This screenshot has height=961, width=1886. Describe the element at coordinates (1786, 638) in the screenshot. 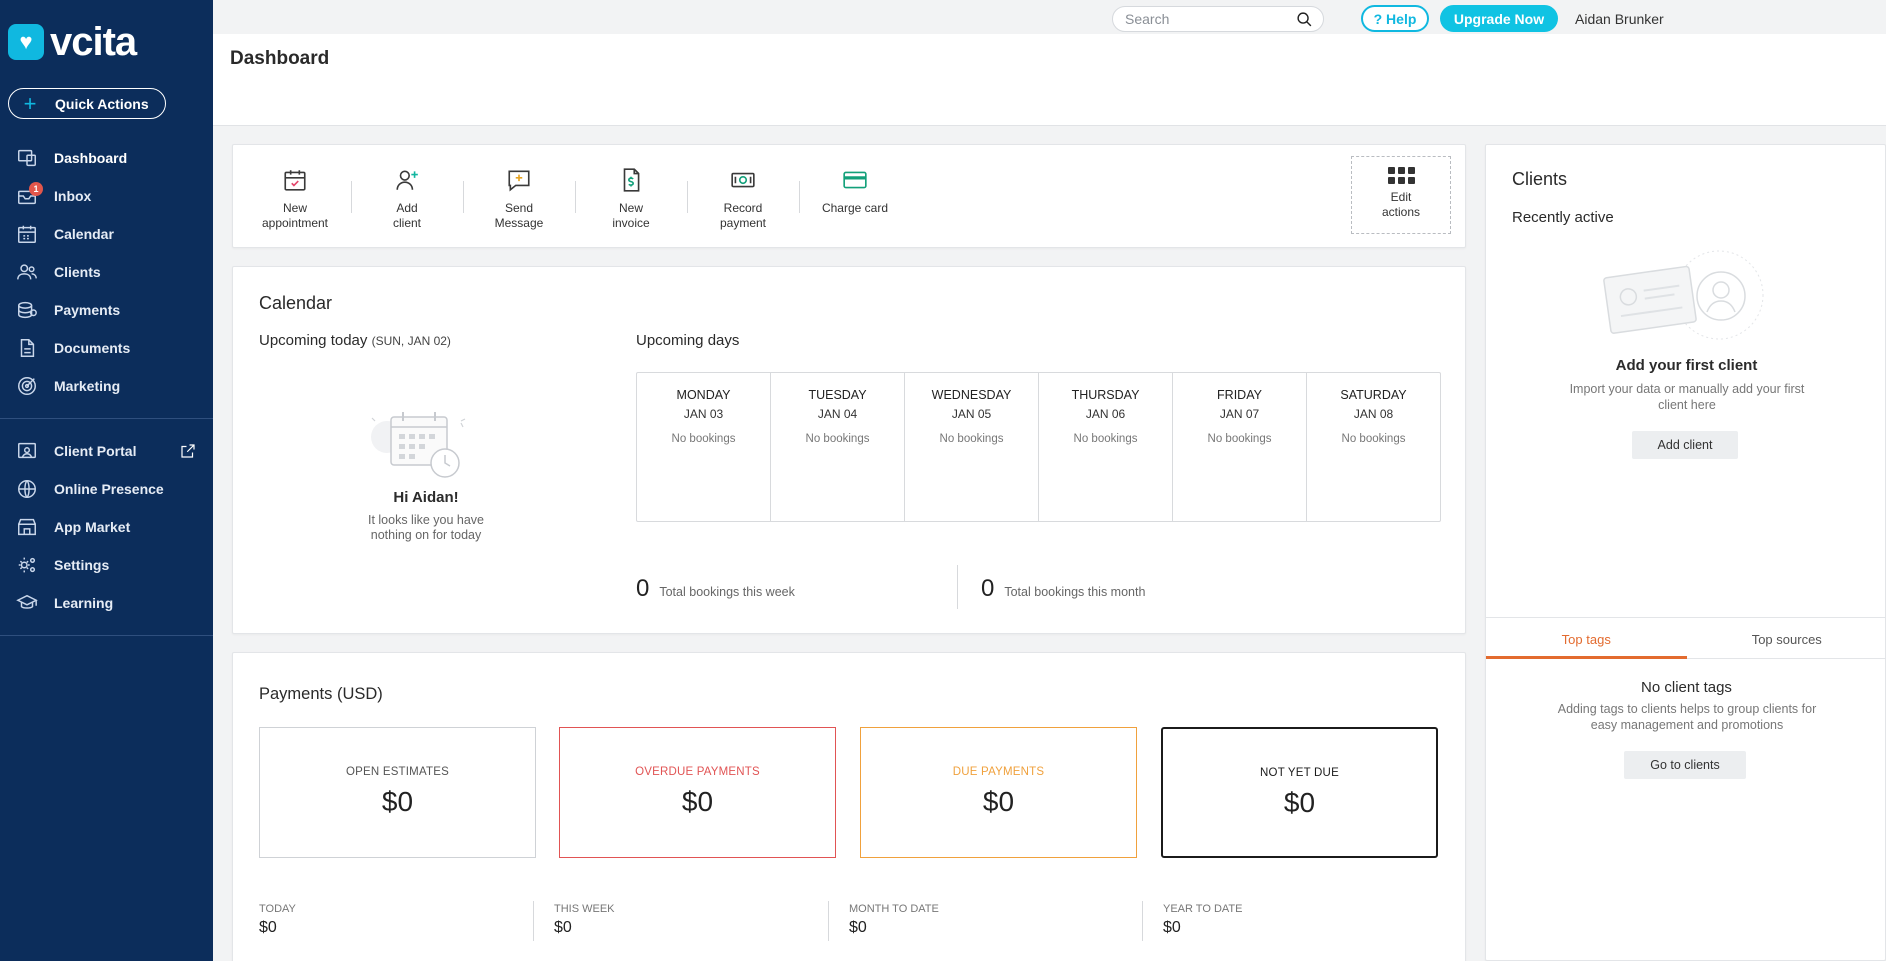

I see `tab-top-sources: Top sources` at that location.